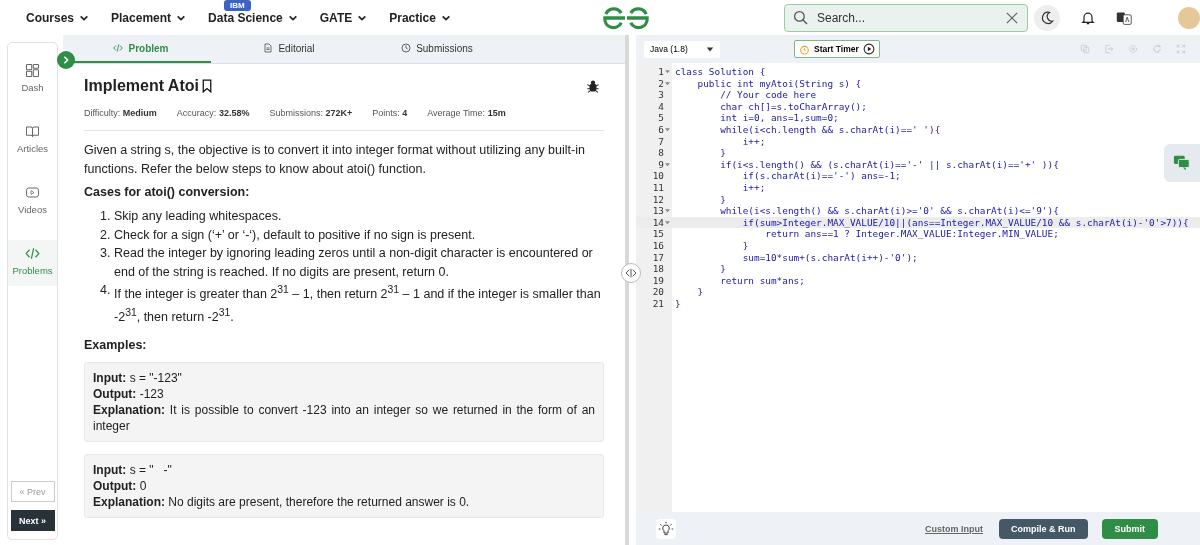  What do you see at coordinates (58, 17) in the screenshot?
I see `nav-menu-item: Courses` at bounding box center [58, 17].